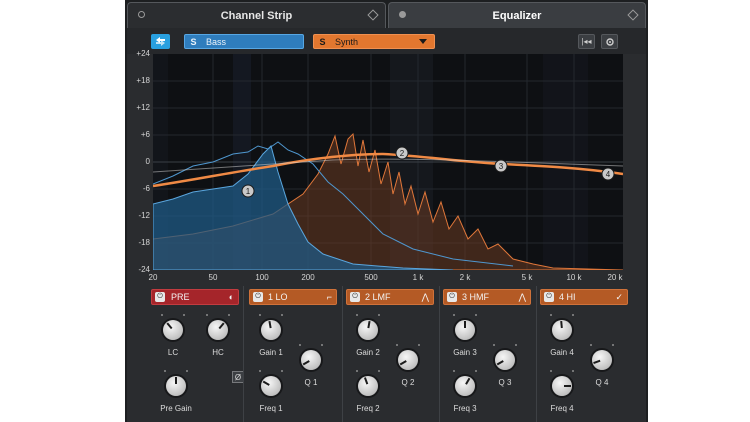  What do you see at coordinates (160, 41) in the screenshot?
I see `follow-selection-button` at bounding box center [160, 41].